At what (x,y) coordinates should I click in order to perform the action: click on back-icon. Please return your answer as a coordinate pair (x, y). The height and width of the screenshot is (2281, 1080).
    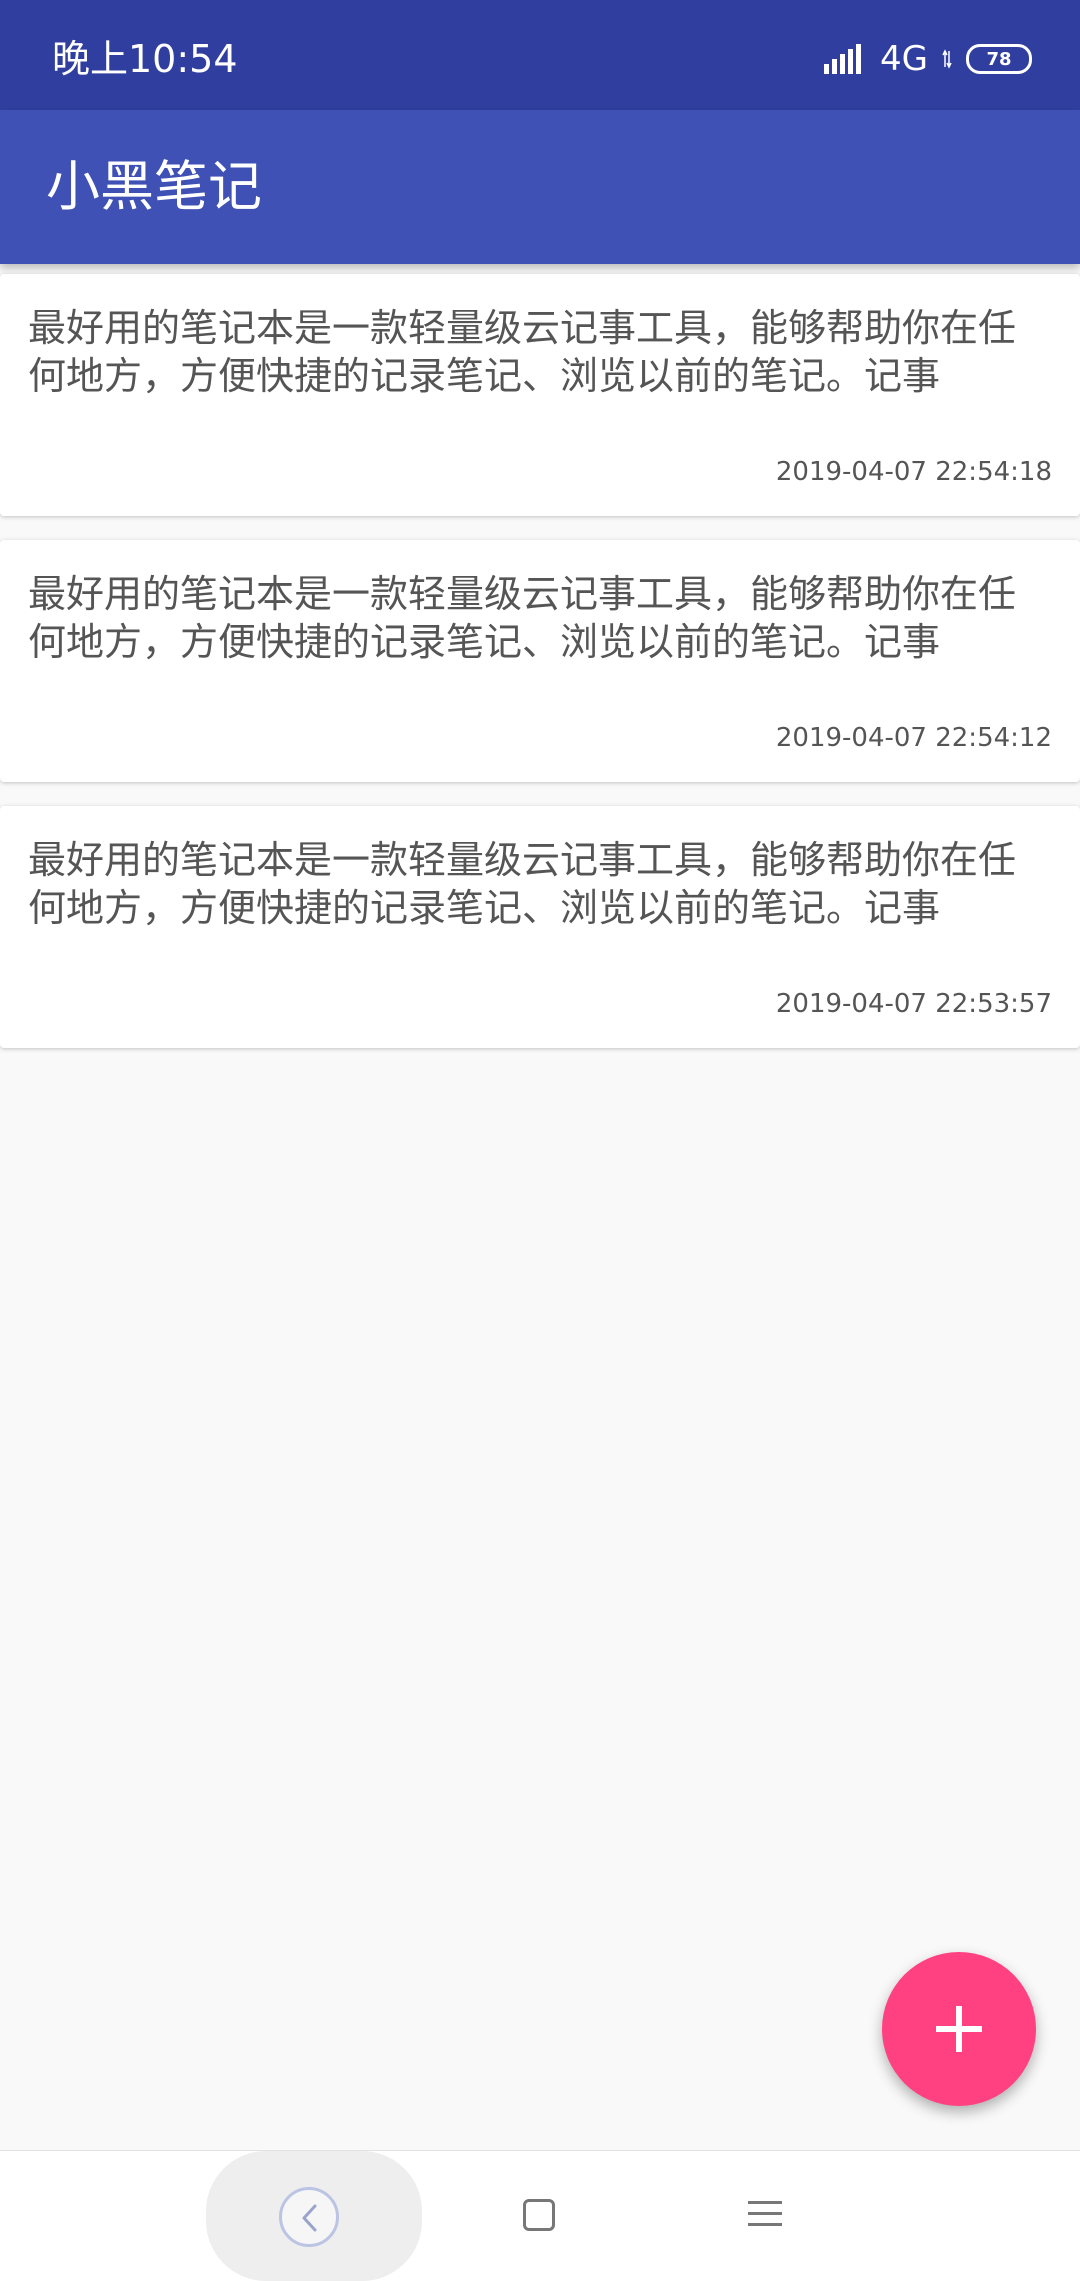
    Looking at the image, I should click on (309, 2218).